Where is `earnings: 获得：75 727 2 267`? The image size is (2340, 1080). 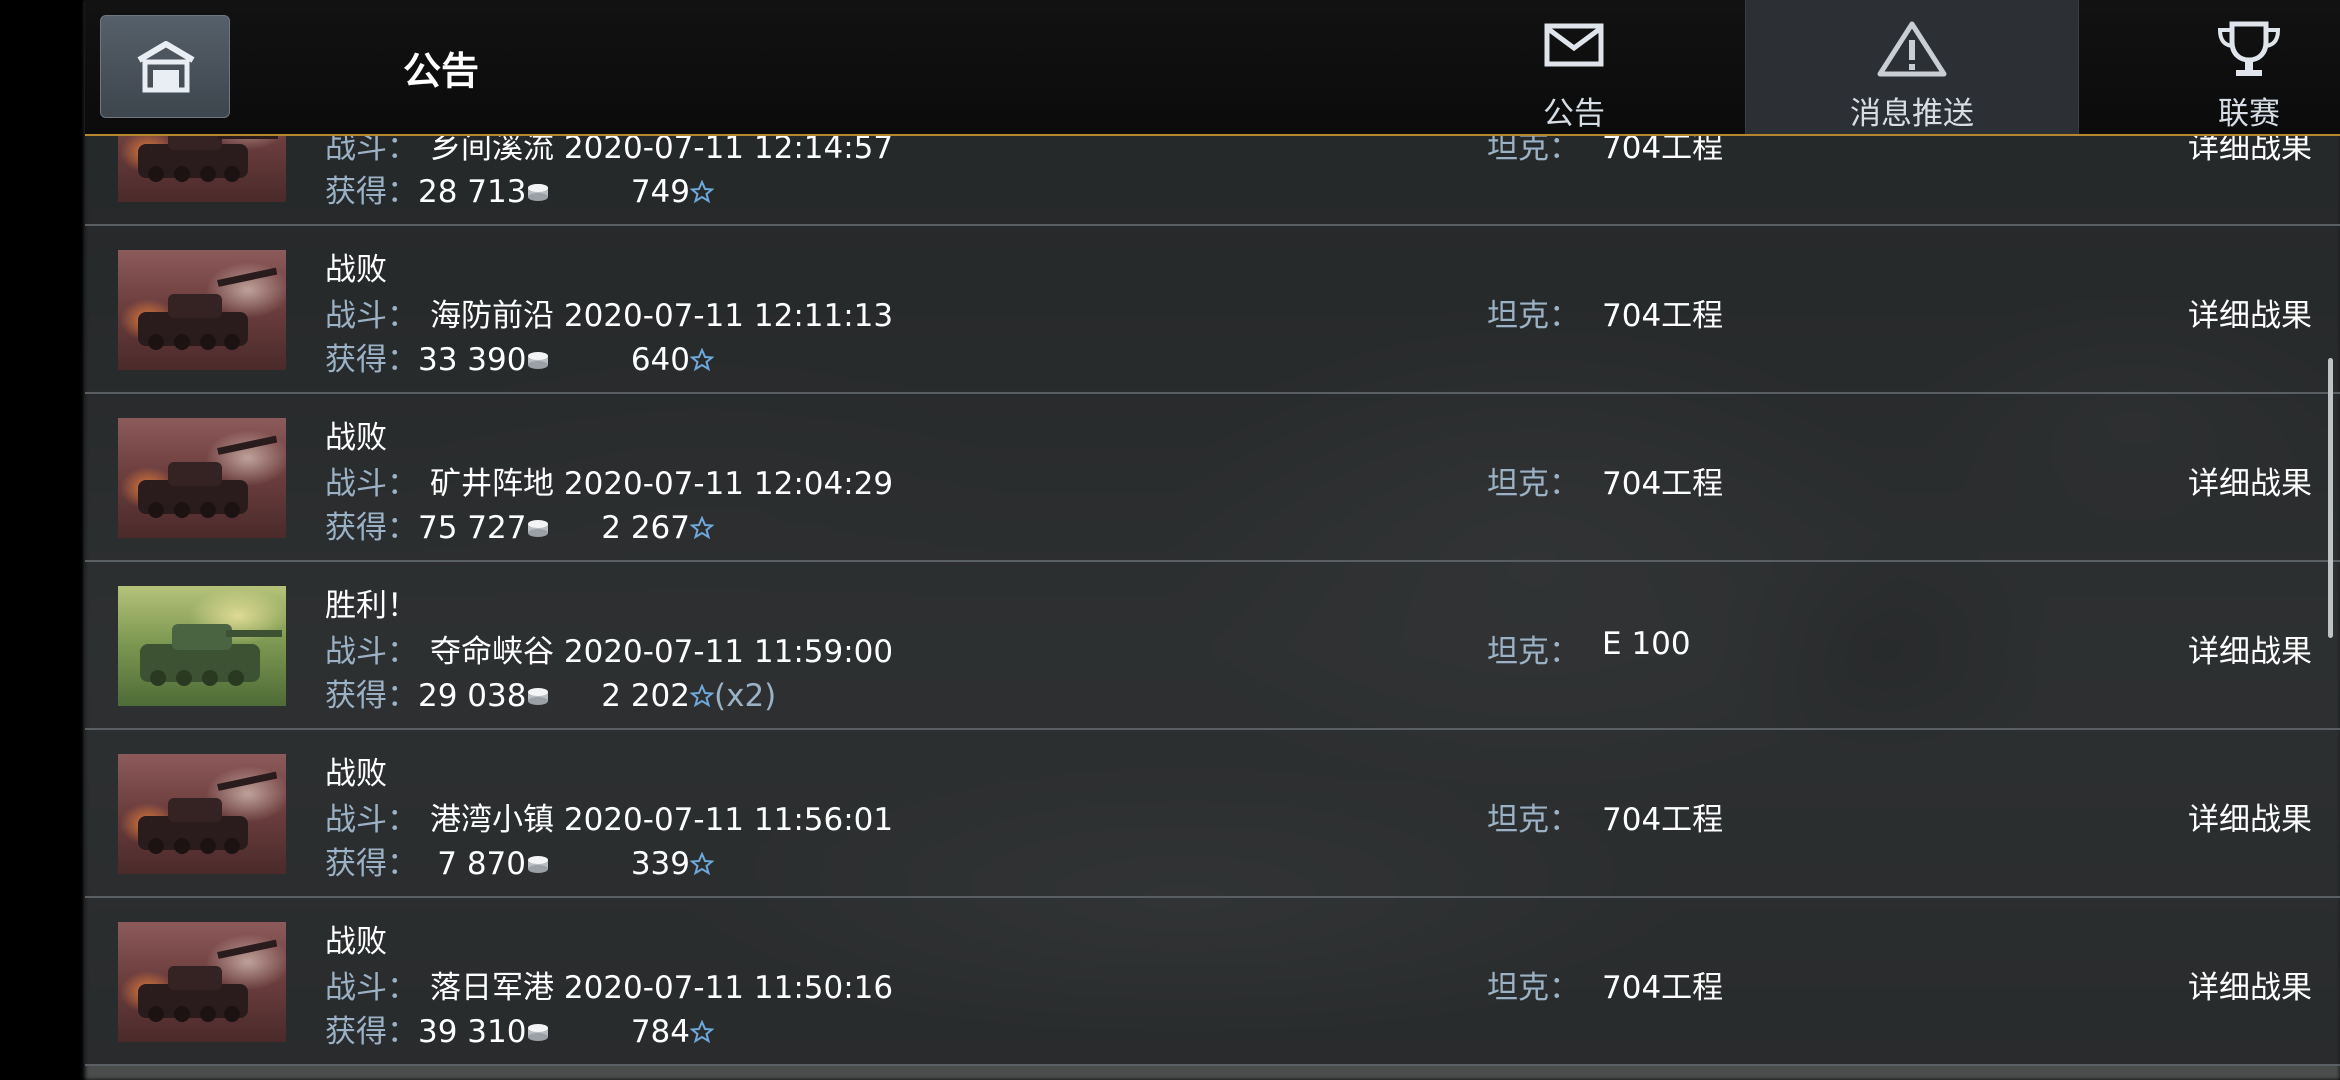 earnings: 获得：75 727 2 267 is located at coordinates (520, 525).